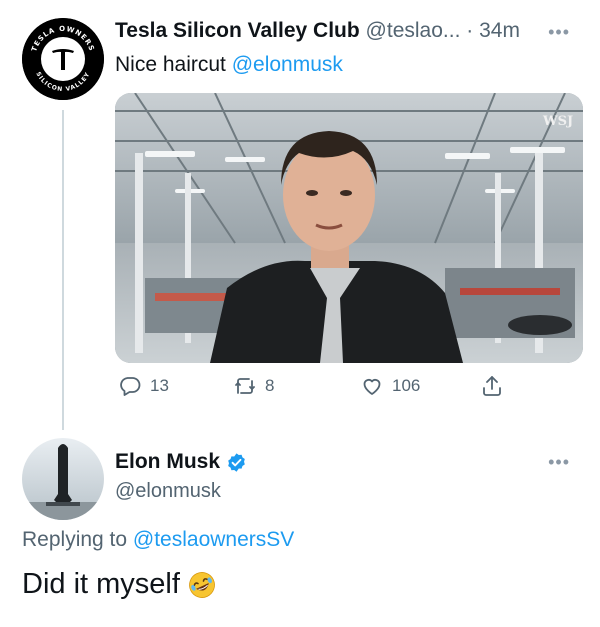  Describe the element at coordinates (77, 539) in the screenshot. I see `replying-prefix: Replying to` at that location.